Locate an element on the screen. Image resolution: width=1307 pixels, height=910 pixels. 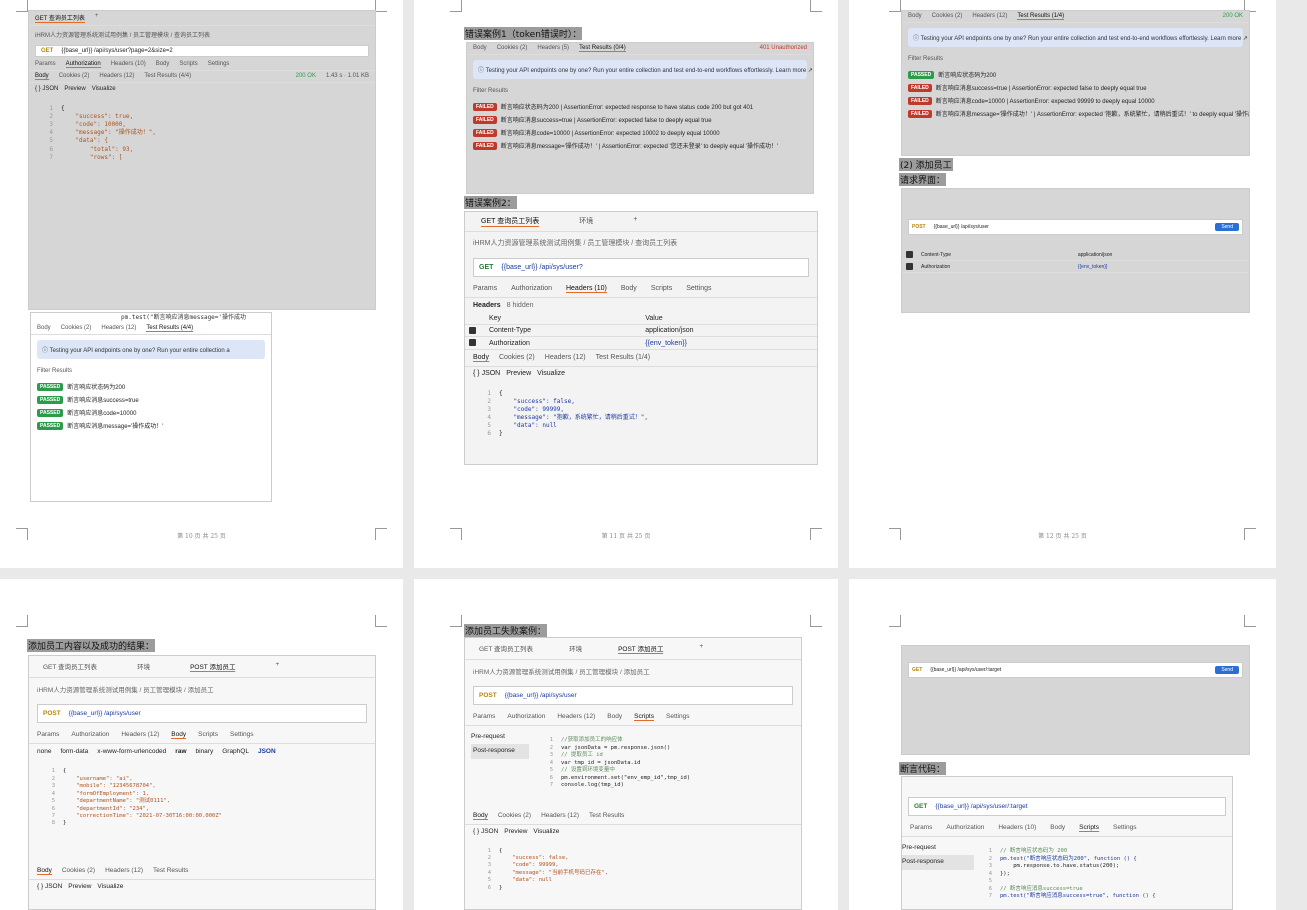
json-select: JSON is located at coordinates (267, 751).